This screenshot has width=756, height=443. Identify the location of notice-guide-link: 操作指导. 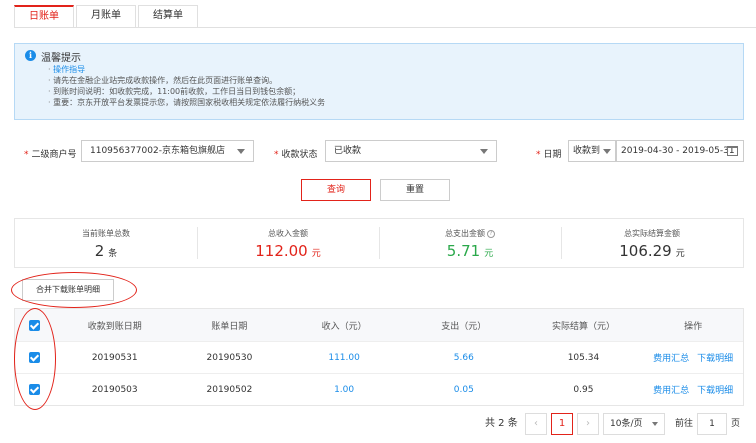
(186, 69).